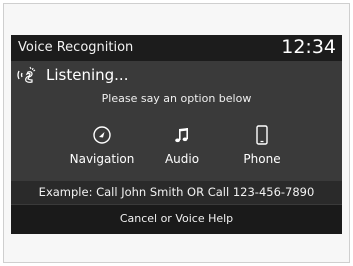 This screenshot has width=353, height=266. I want to click on music-note-icon, so click(181, 135).